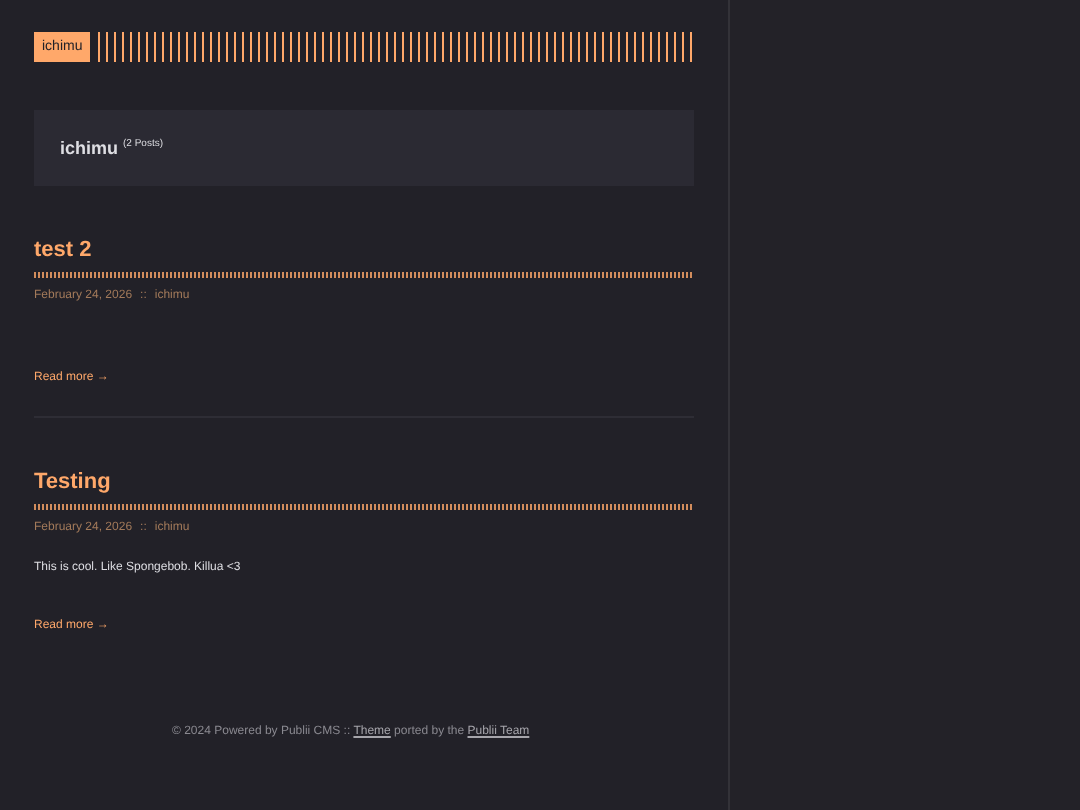 This screenshot has width=1080, height=810. Describe the element at coordinates (364, 482) in the screenshot. I see `post-title: Testing` at that location.